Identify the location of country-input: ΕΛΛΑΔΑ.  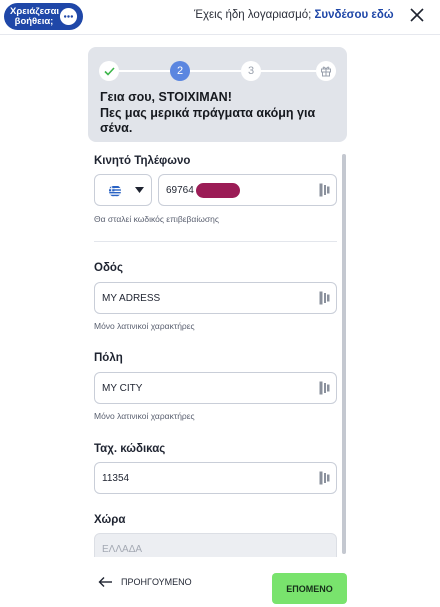
(215, 545).